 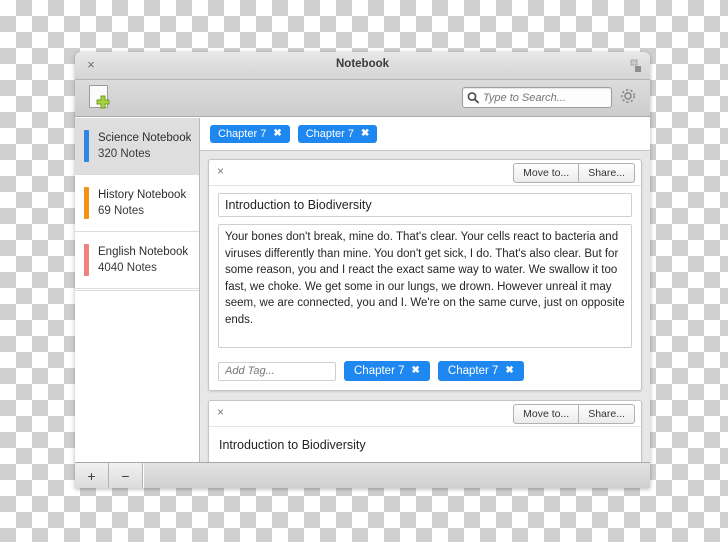 What do you see at coordinates (124, 153) in the screenshot?
I see `notebook-note-count: 320 Notes` at bounding box center [124, 153].